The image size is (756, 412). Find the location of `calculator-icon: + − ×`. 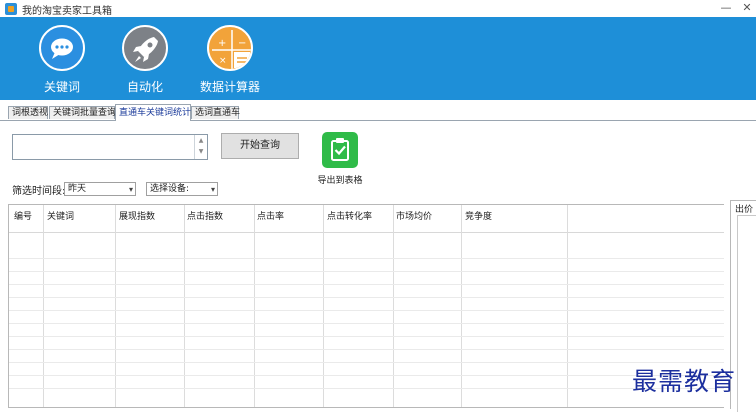

calculator-icon: + − × is located at coordinates (230, 48).